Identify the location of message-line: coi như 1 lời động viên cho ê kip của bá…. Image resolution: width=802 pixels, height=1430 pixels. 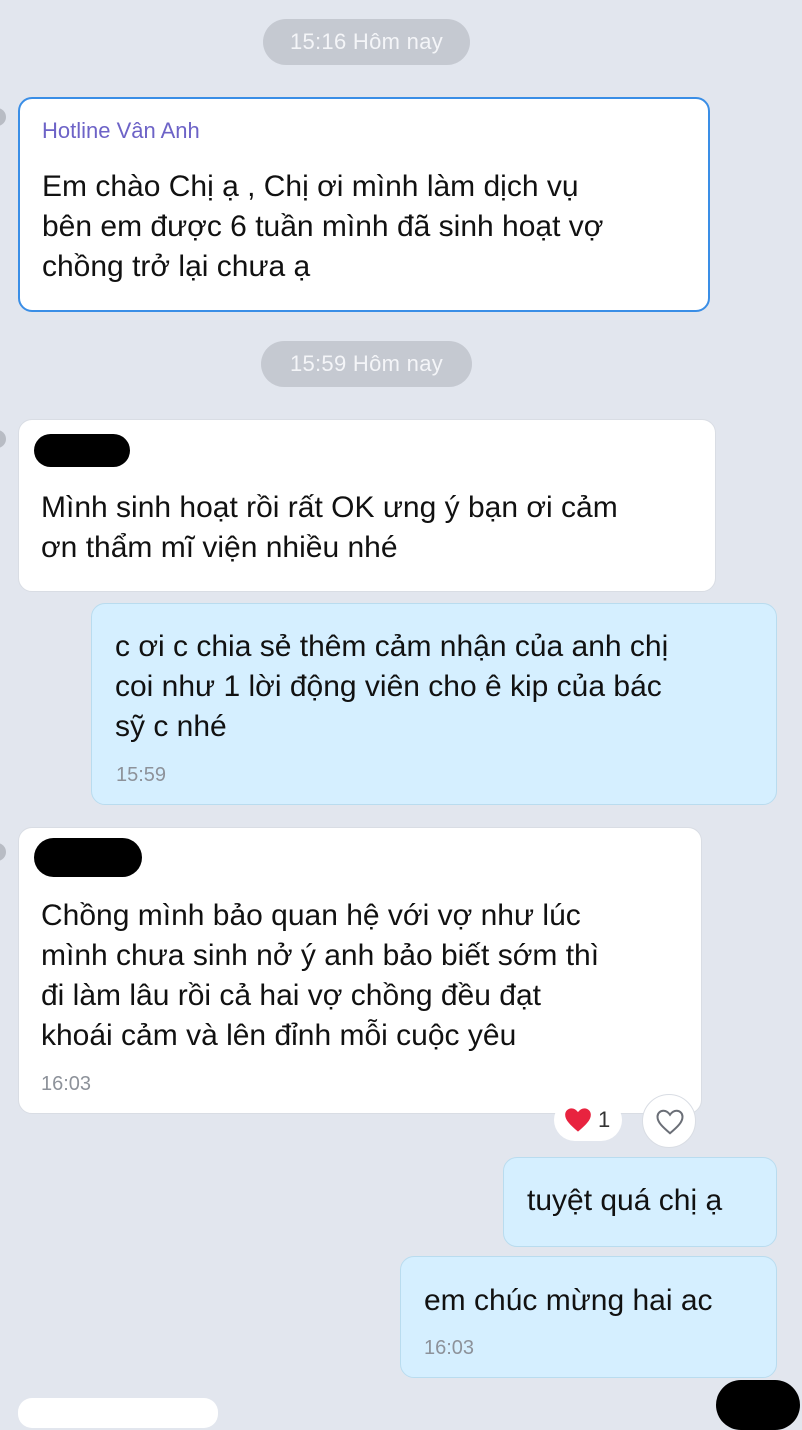
(388, 686).